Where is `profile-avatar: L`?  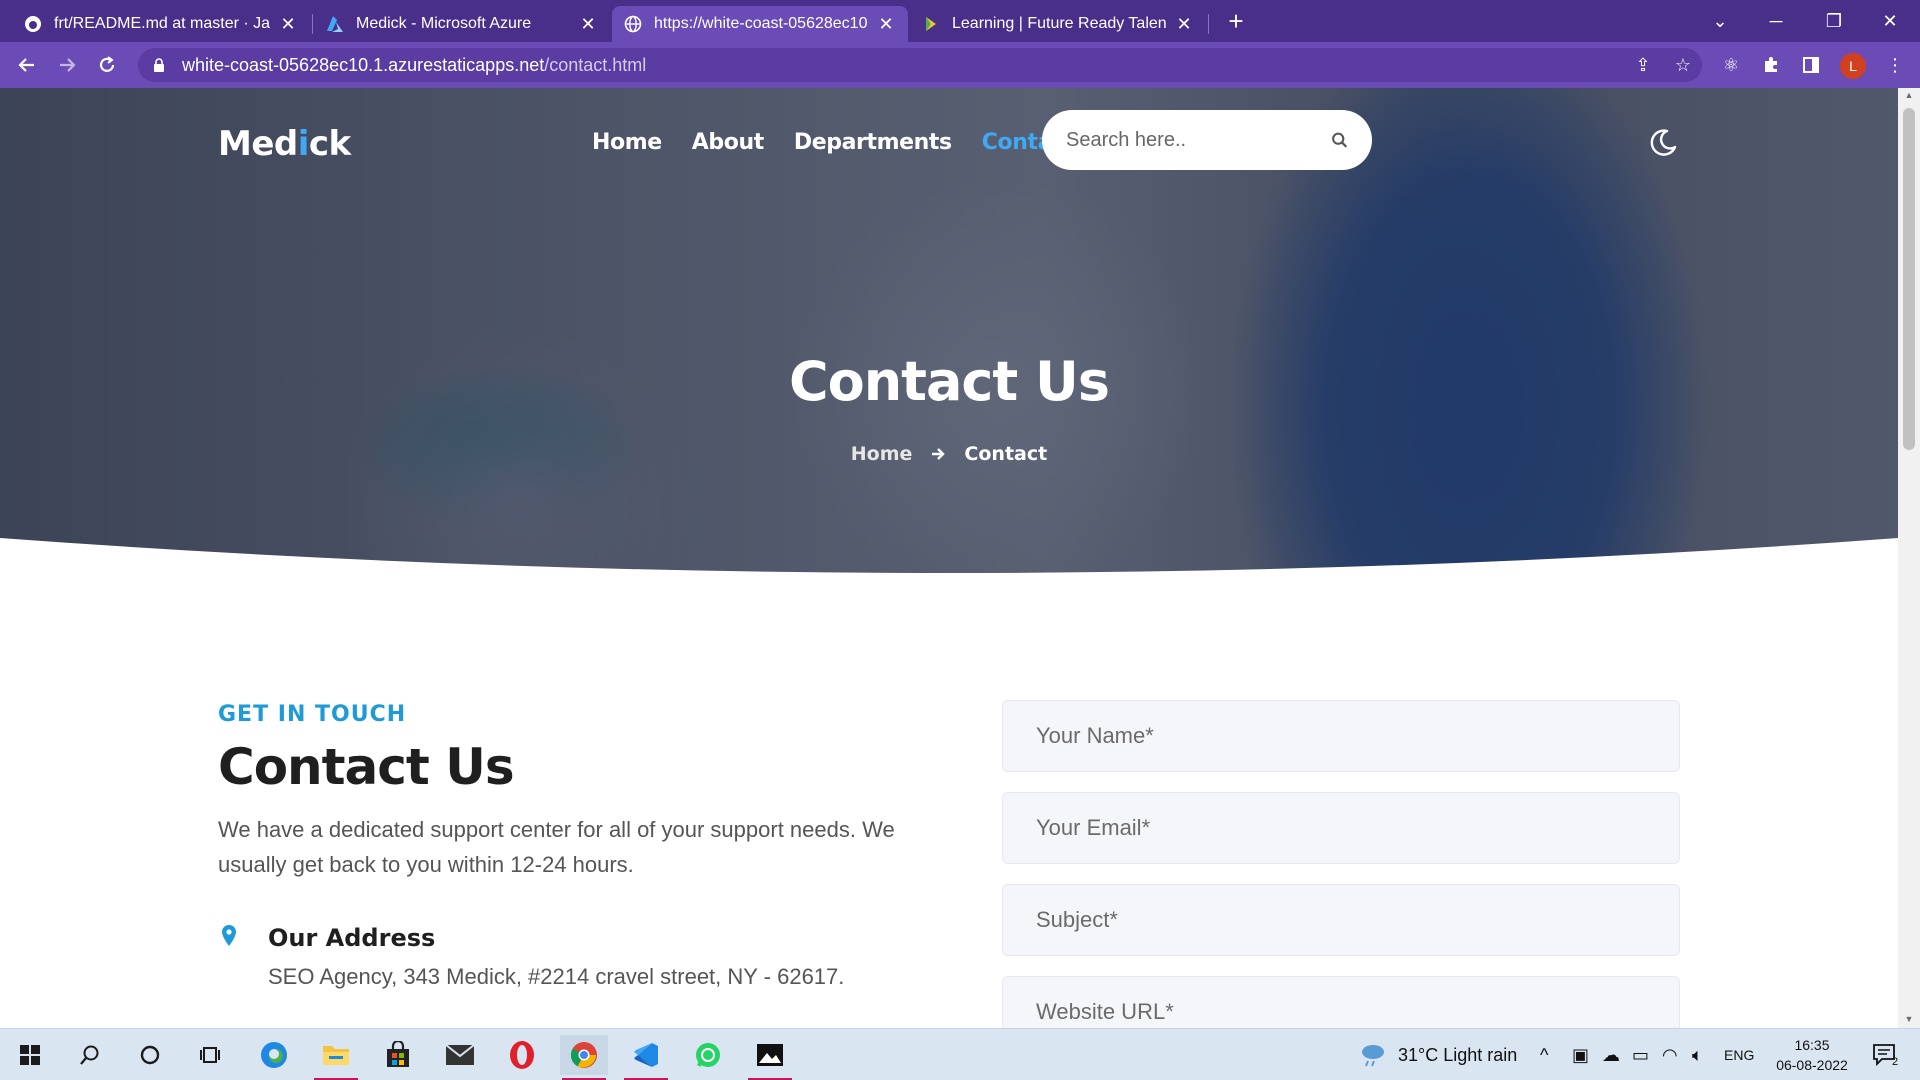 profile-avatar: L is located at coordinates (1853, 66).